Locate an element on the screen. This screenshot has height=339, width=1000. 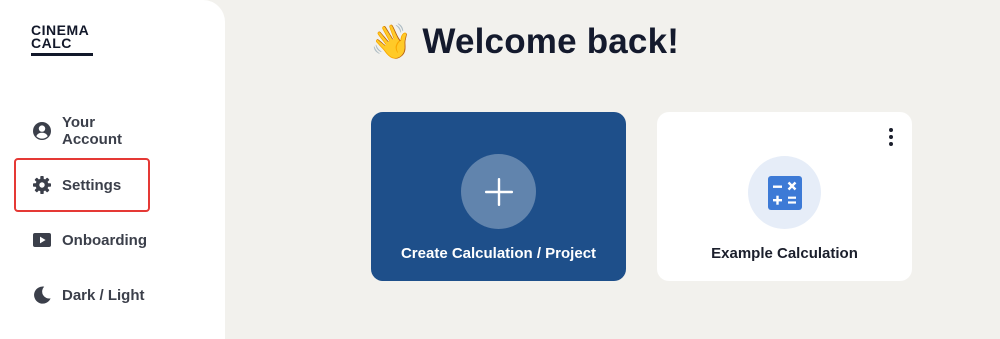
sidebar-item-onboarding: Onboarding is located at coordinates (82, 240).